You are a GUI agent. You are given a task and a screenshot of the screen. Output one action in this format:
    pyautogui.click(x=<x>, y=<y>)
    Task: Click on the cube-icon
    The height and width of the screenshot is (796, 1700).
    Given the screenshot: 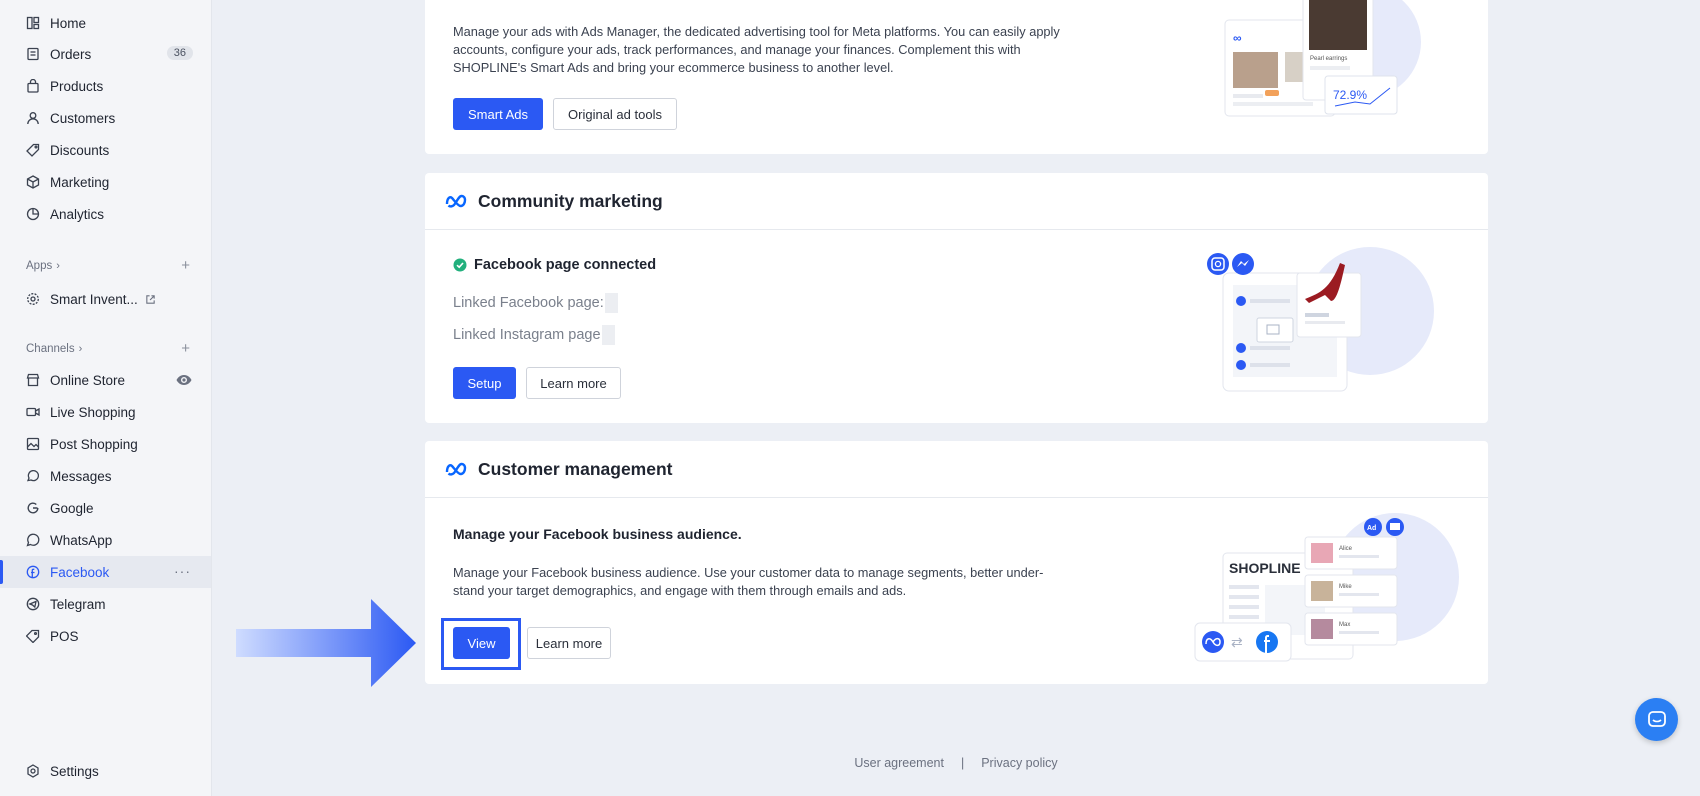 What is the action you would take?
    pyautogui.click(x=33, y=182)
    